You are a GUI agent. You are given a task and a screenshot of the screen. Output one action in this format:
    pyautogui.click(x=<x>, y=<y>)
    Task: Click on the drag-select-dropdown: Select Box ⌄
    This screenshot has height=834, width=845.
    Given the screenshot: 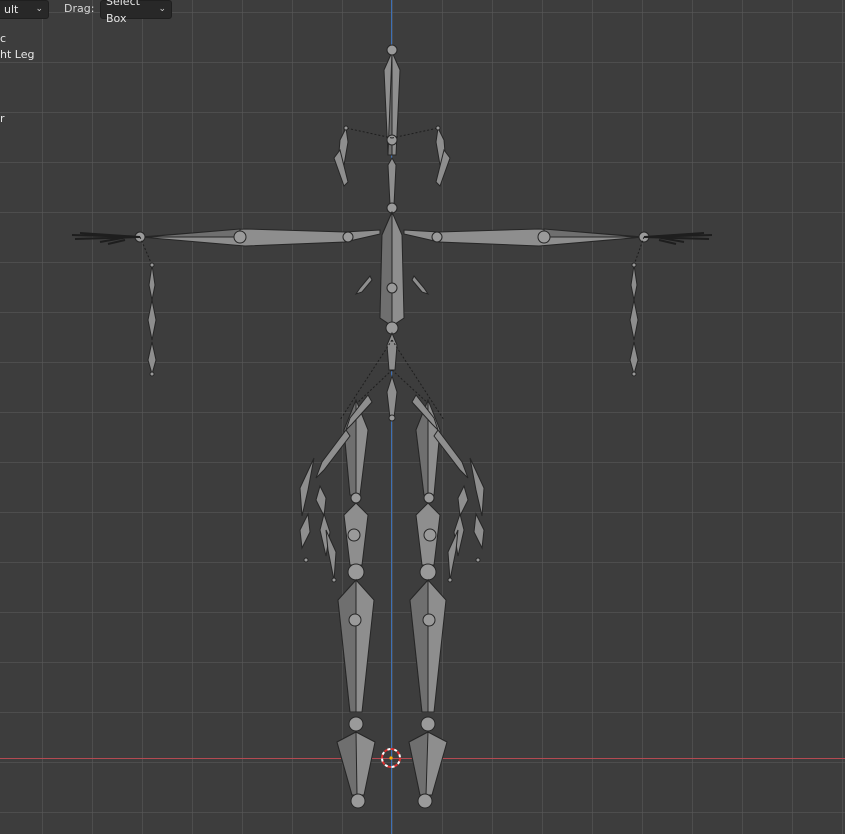 What is the action you would take?
    pyautogui.click(x=136, y=12)
    